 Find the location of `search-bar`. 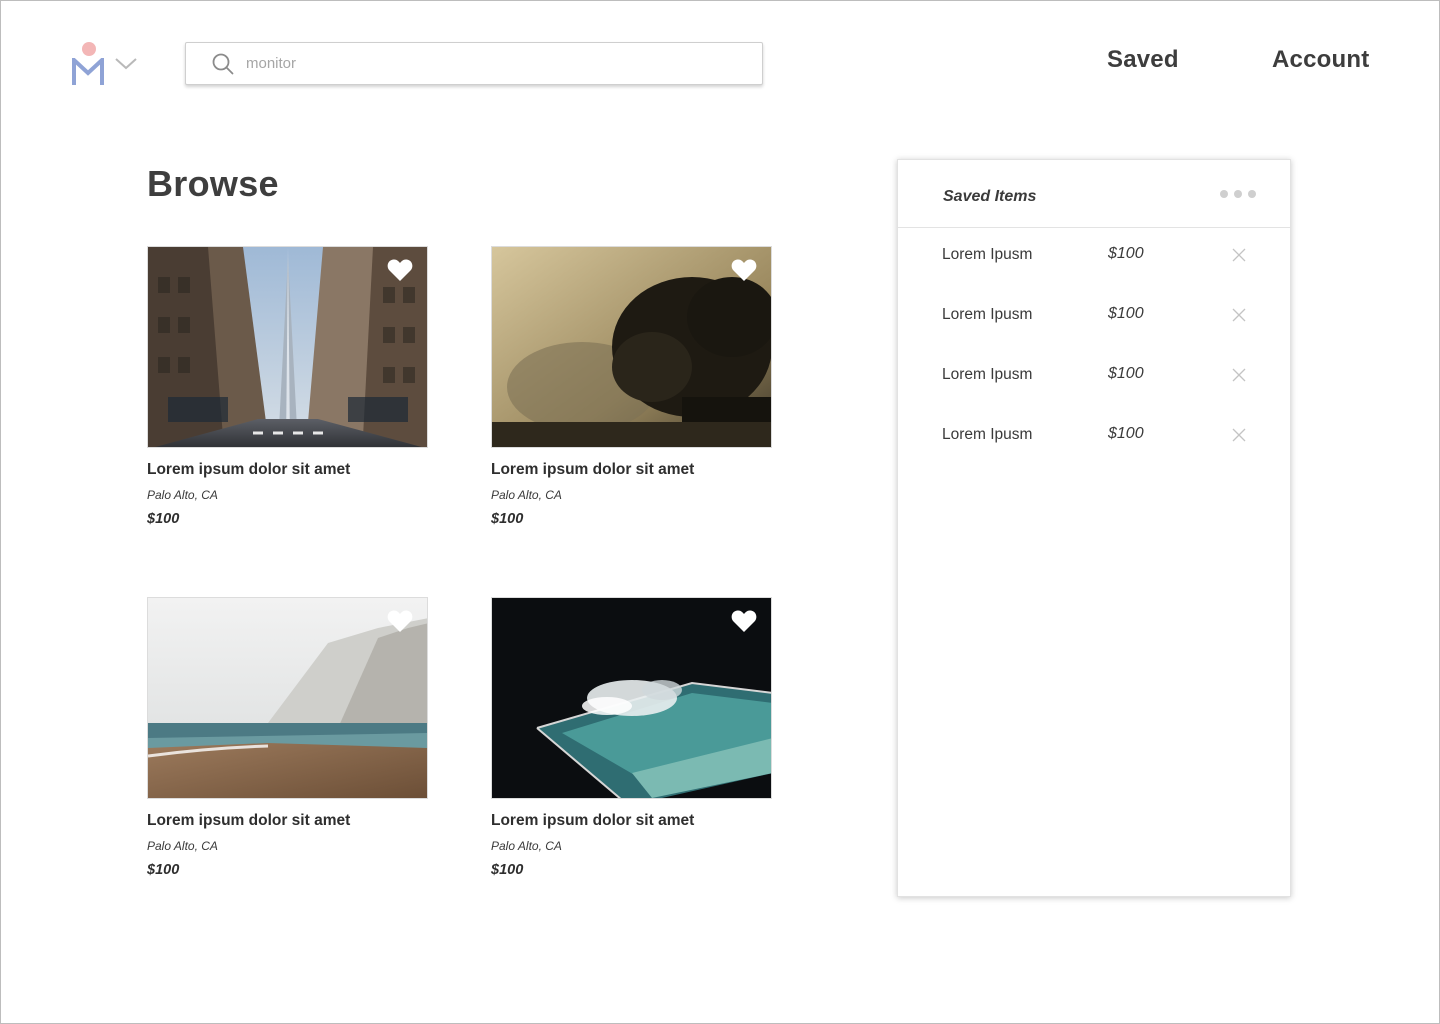

search-bar is located at coordinates (474, 63).